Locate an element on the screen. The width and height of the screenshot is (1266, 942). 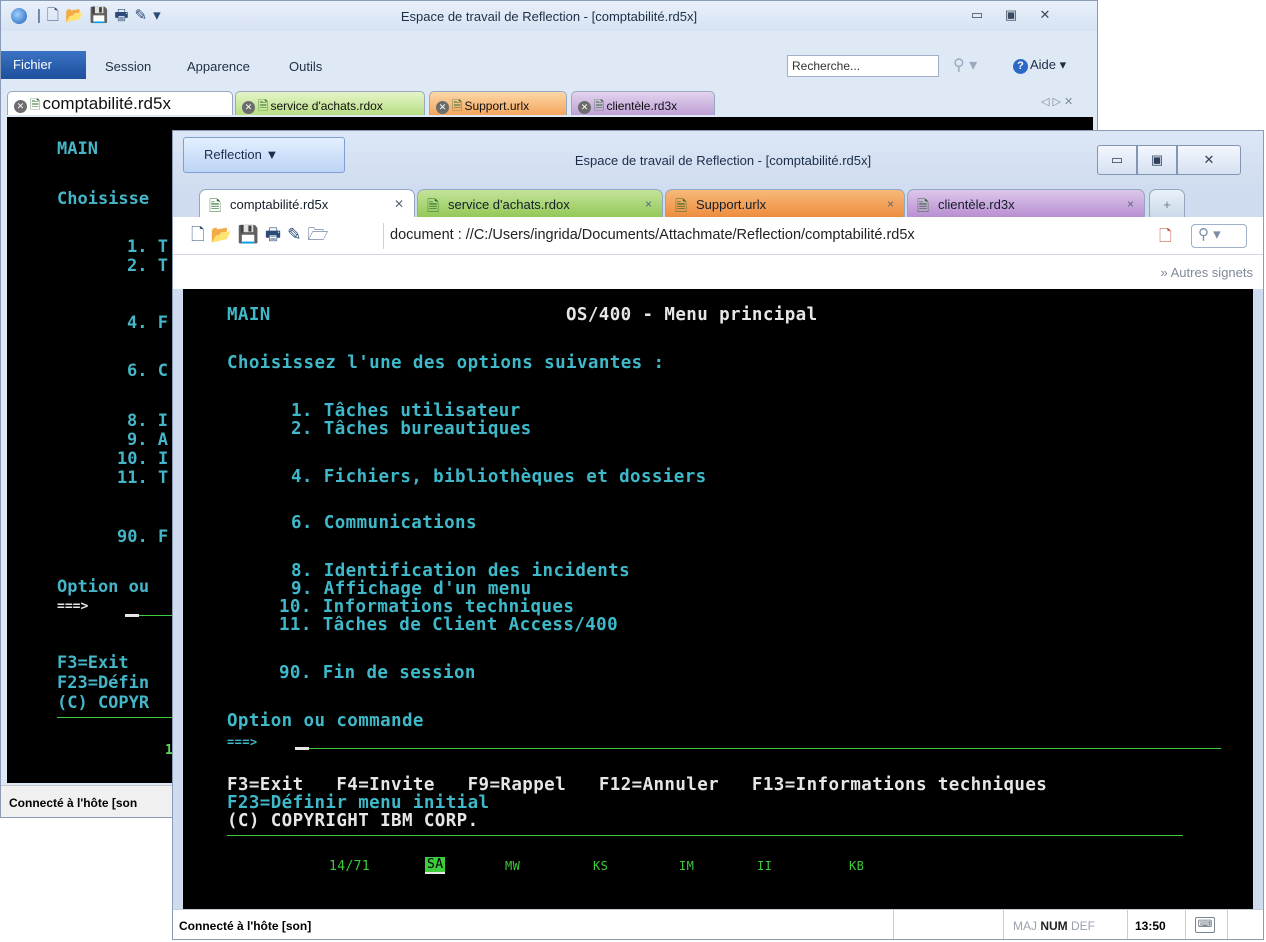
copyright-text: (C) COPYR is located at coordinates (103, 703).